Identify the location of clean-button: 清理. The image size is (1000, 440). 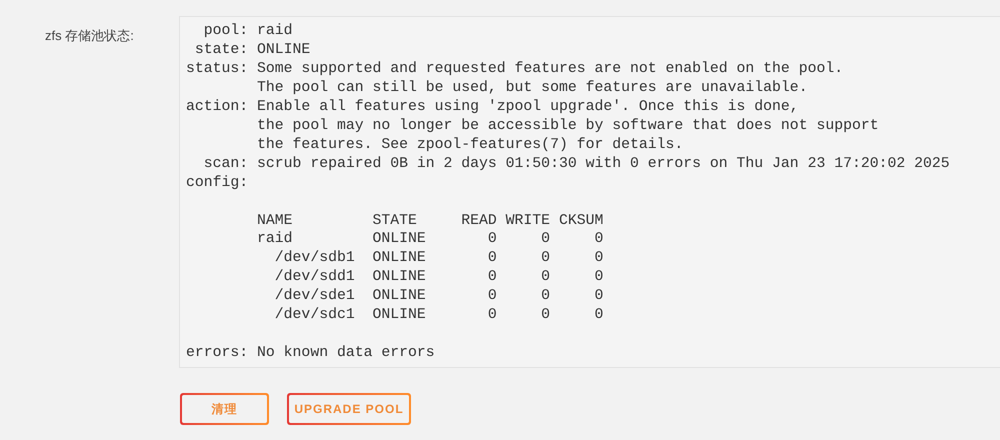
(224, 409).